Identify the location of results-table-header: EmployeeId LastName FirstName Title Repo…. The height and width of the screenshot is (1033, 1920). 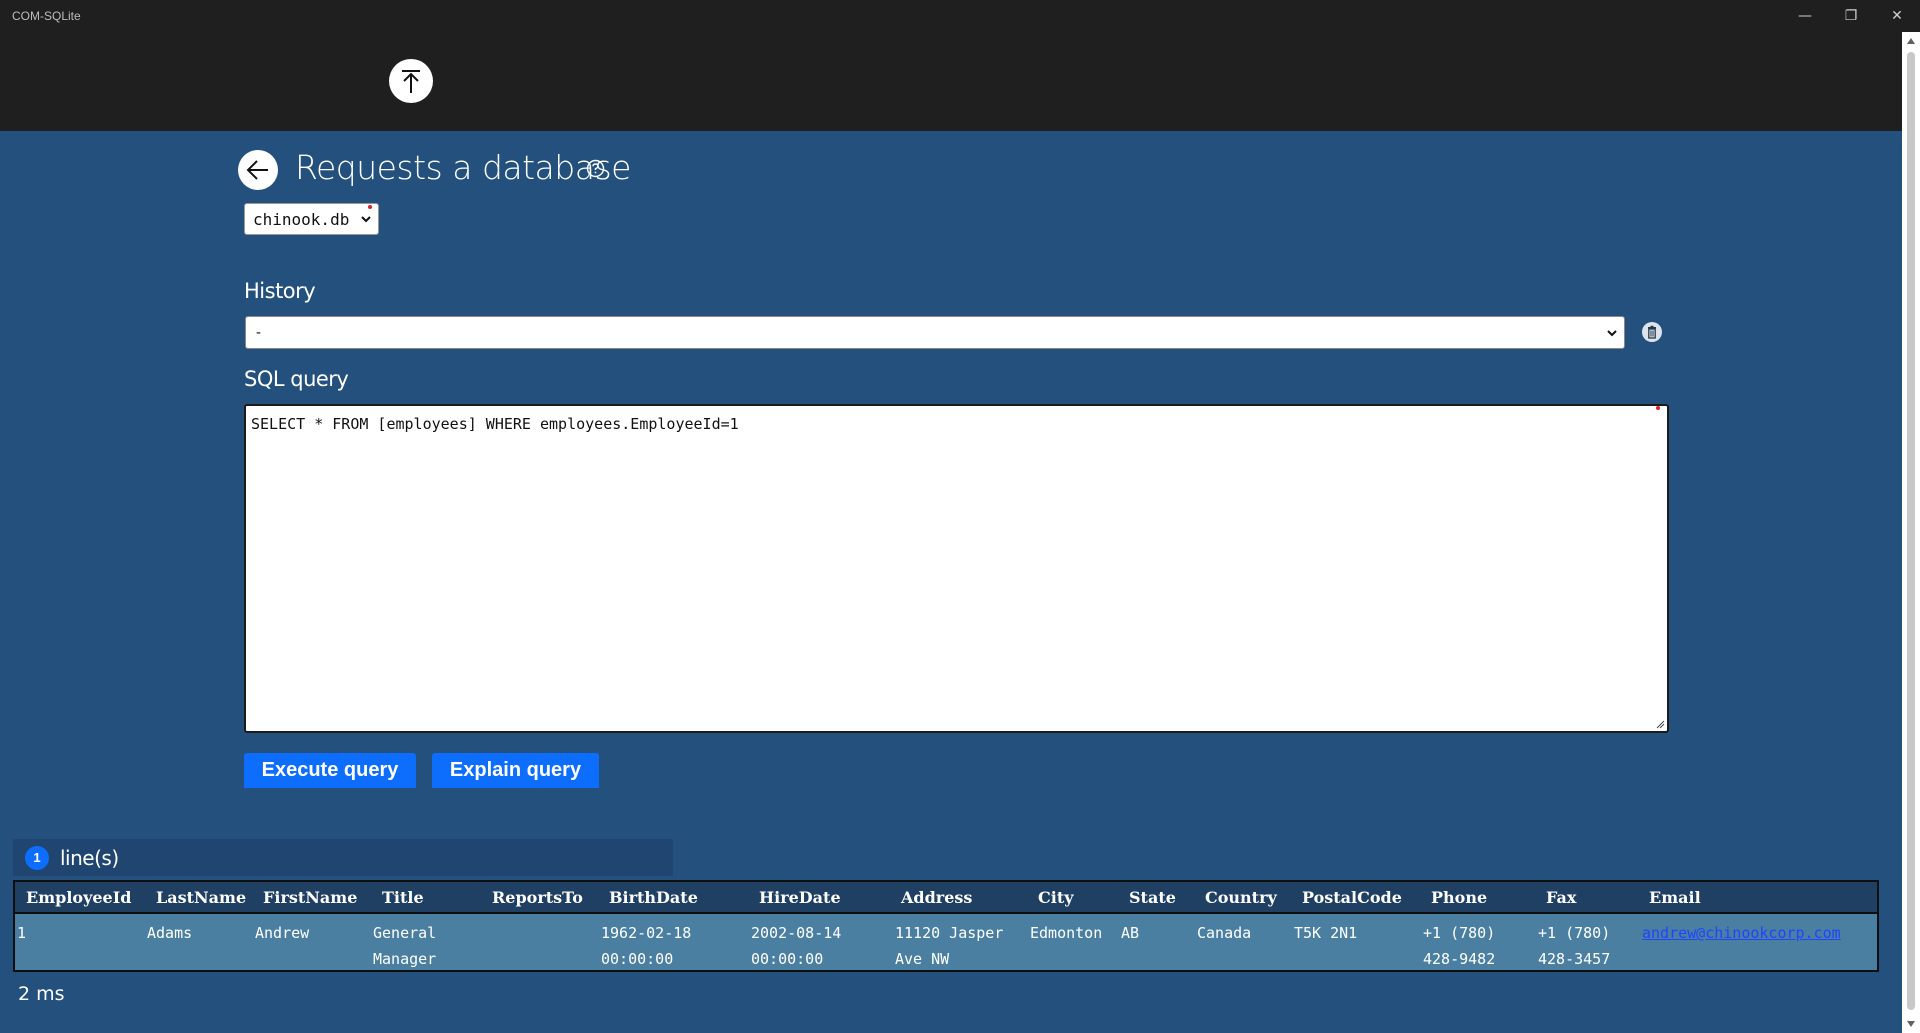
(946, 898).